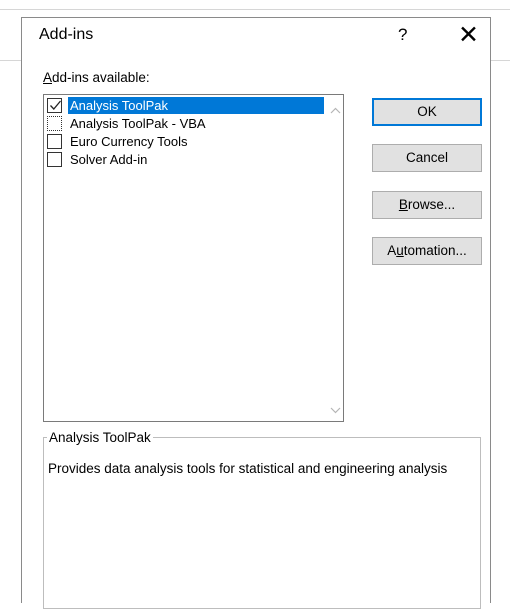 The width and height of the screenshot is (510, 609). I want to click on list-item-analysis-toolpak: Analysis ToolPak, so click(197, 105).